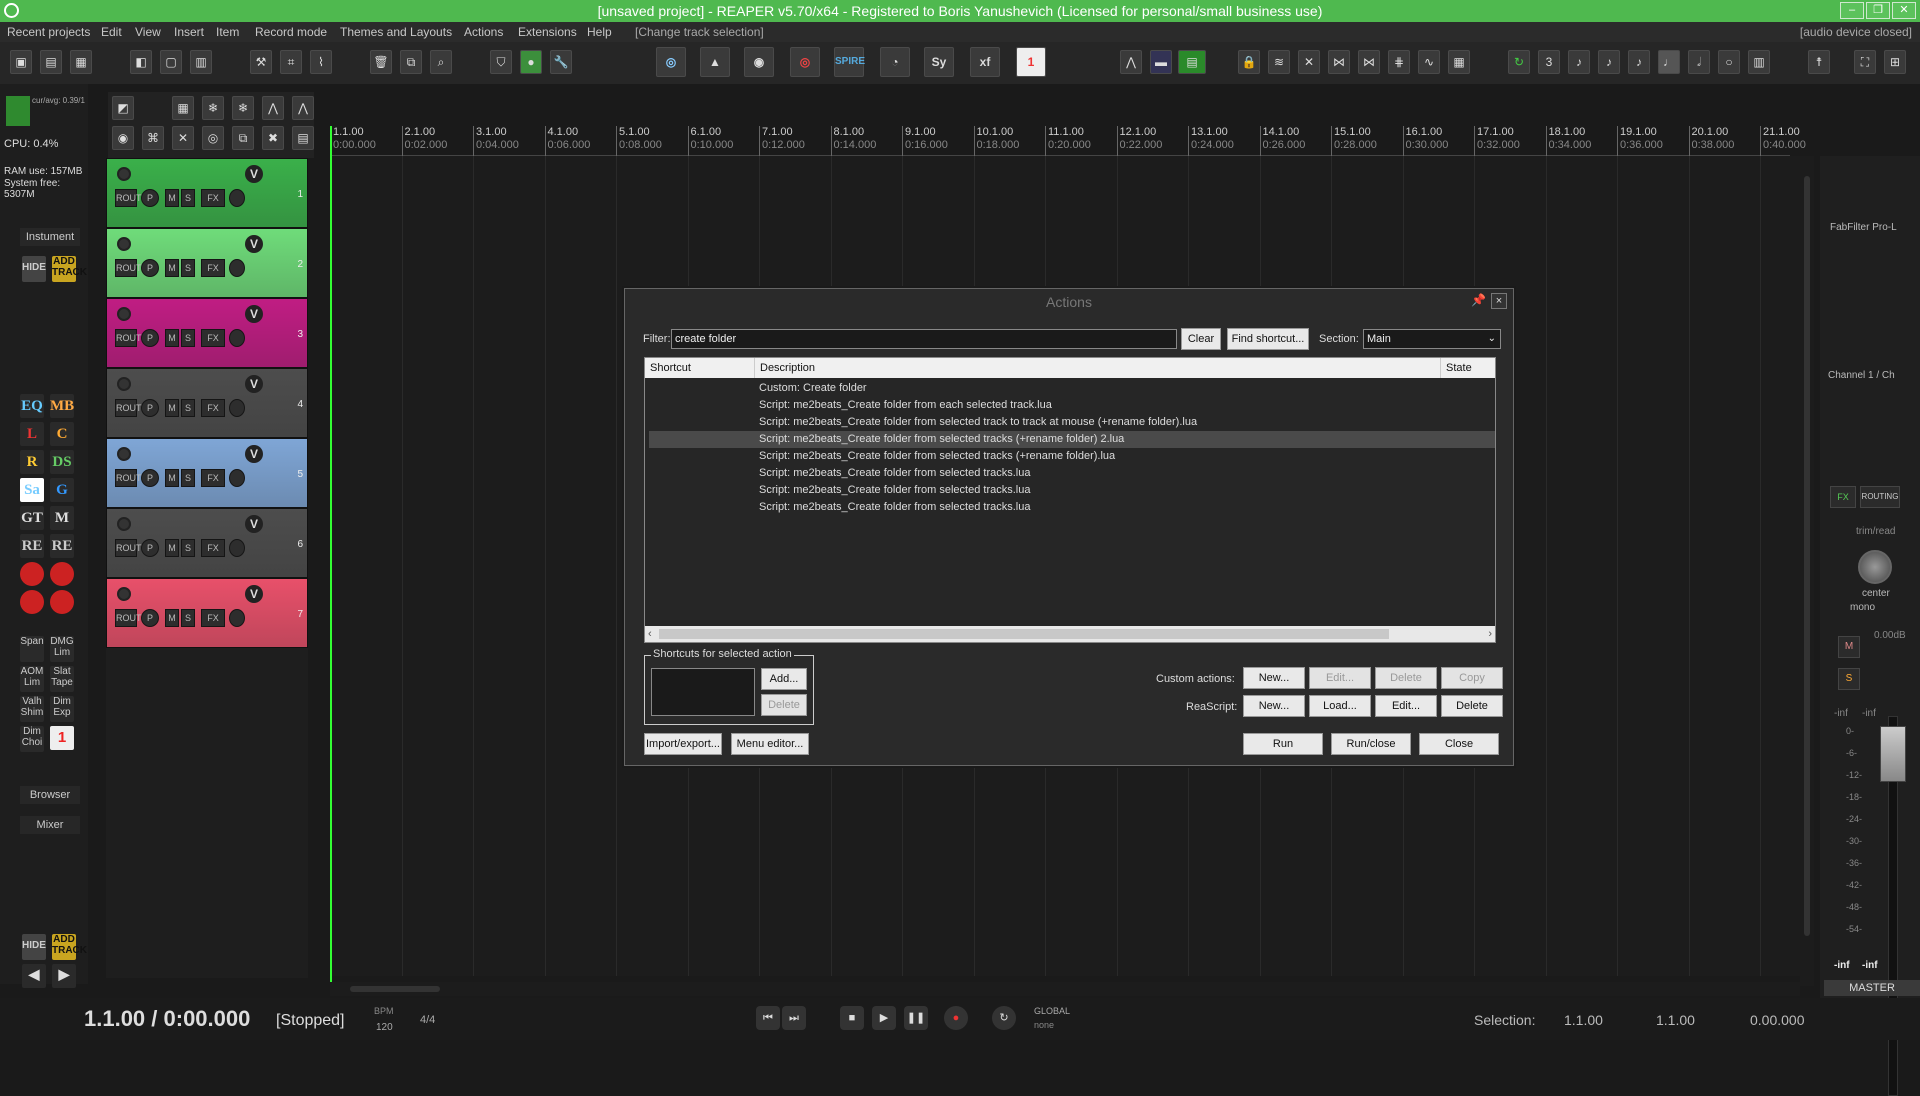 This screenshot has height=1096, width=1920. I want to click on tcp-folder-icon: ▤, so click(303, 138).